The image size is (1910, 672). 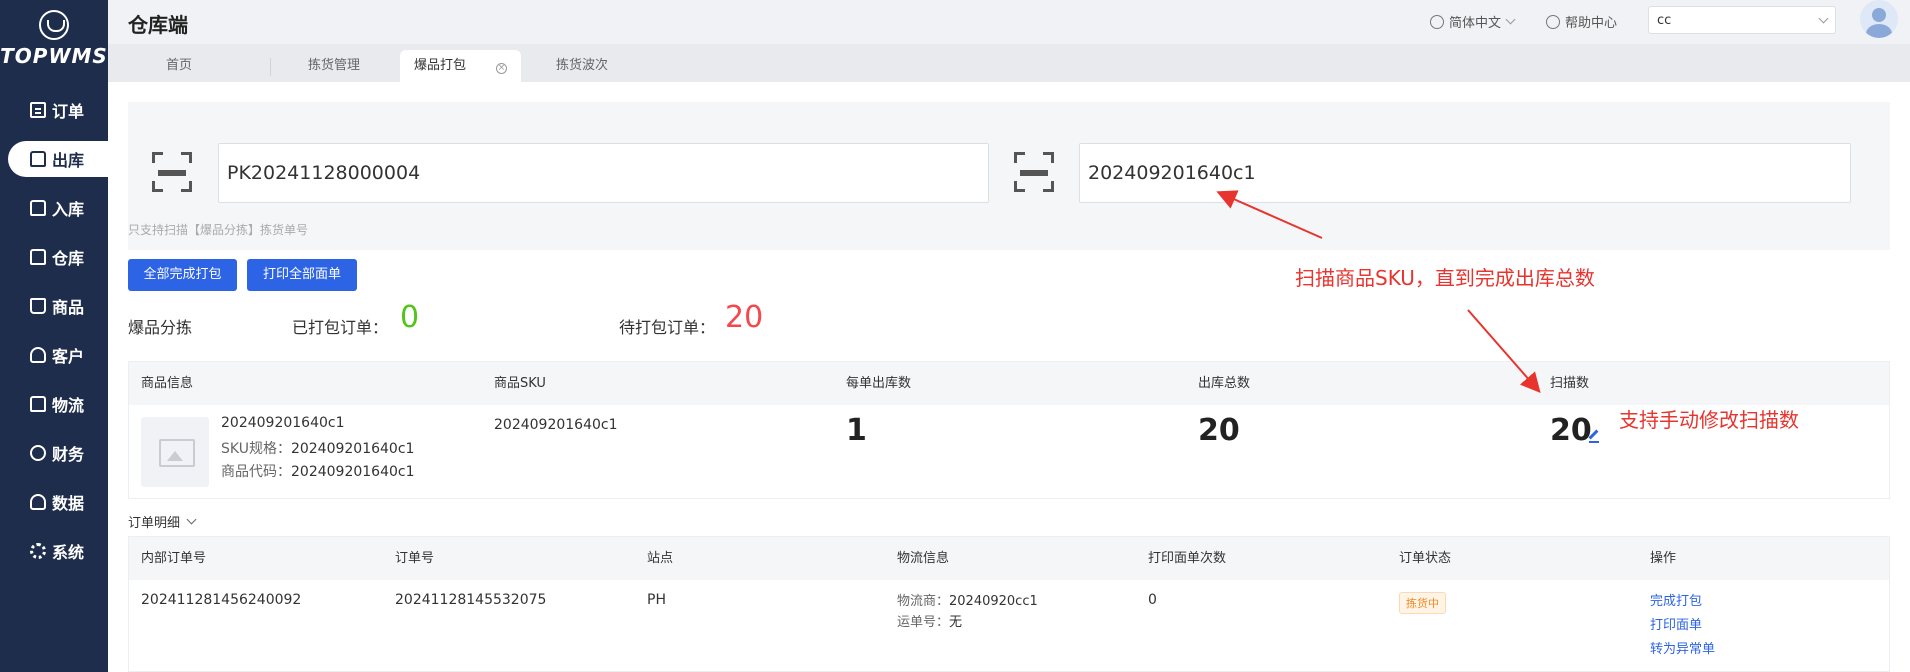 What do you see at coordinates (1571, 430) in the screenshot?
I see `scanned-quantity: 20` at bounding box center [1571, 430].